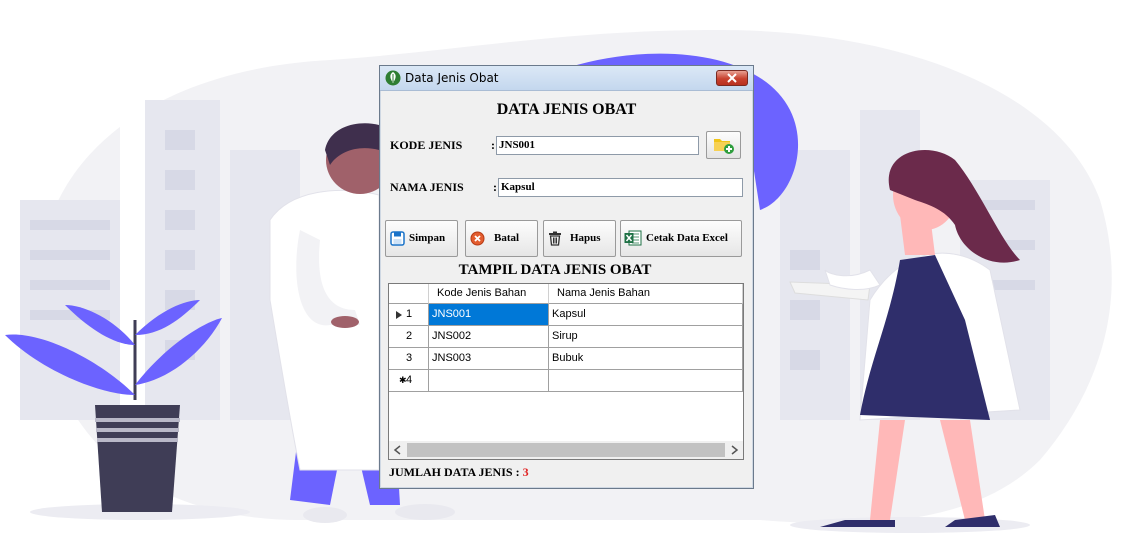  What do you see at coordinates (132, 230) in the screenshot?
I see `white-strip` at bounding box center [132, 230].